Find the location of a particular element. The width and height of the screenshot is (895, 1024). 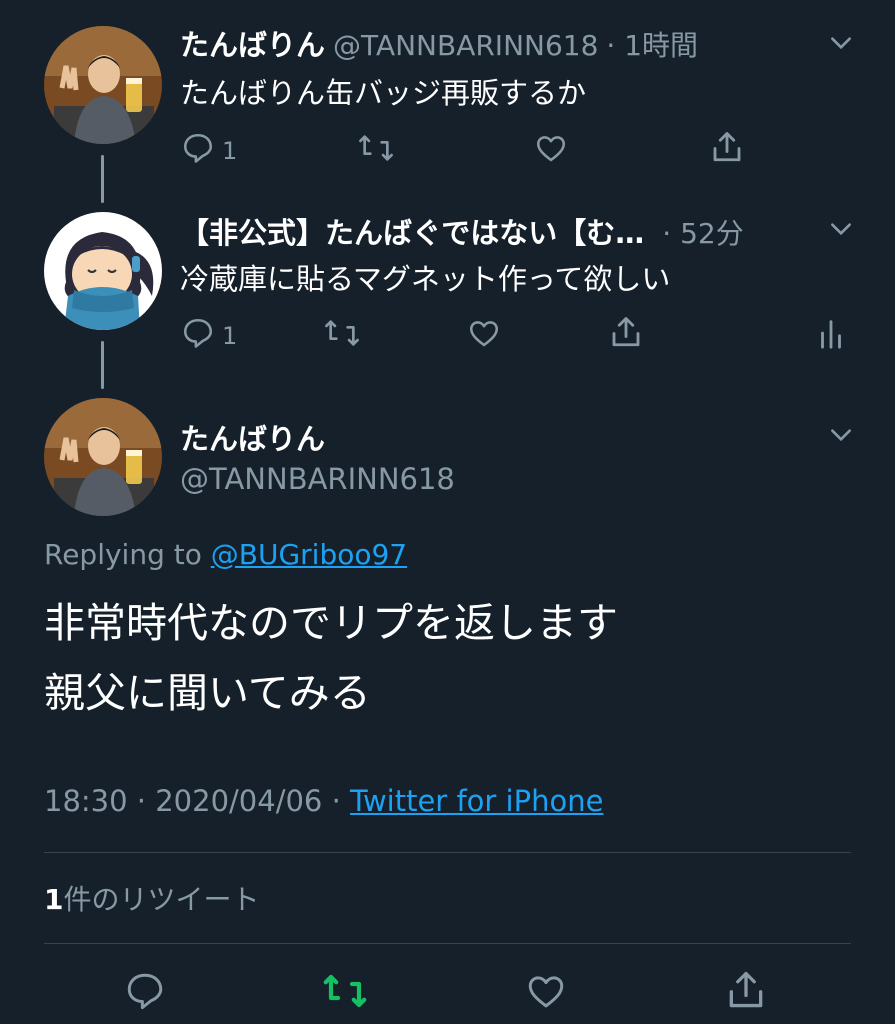

replying-handle-link: @BUGriboo97 is located at coordinates (309, 554).